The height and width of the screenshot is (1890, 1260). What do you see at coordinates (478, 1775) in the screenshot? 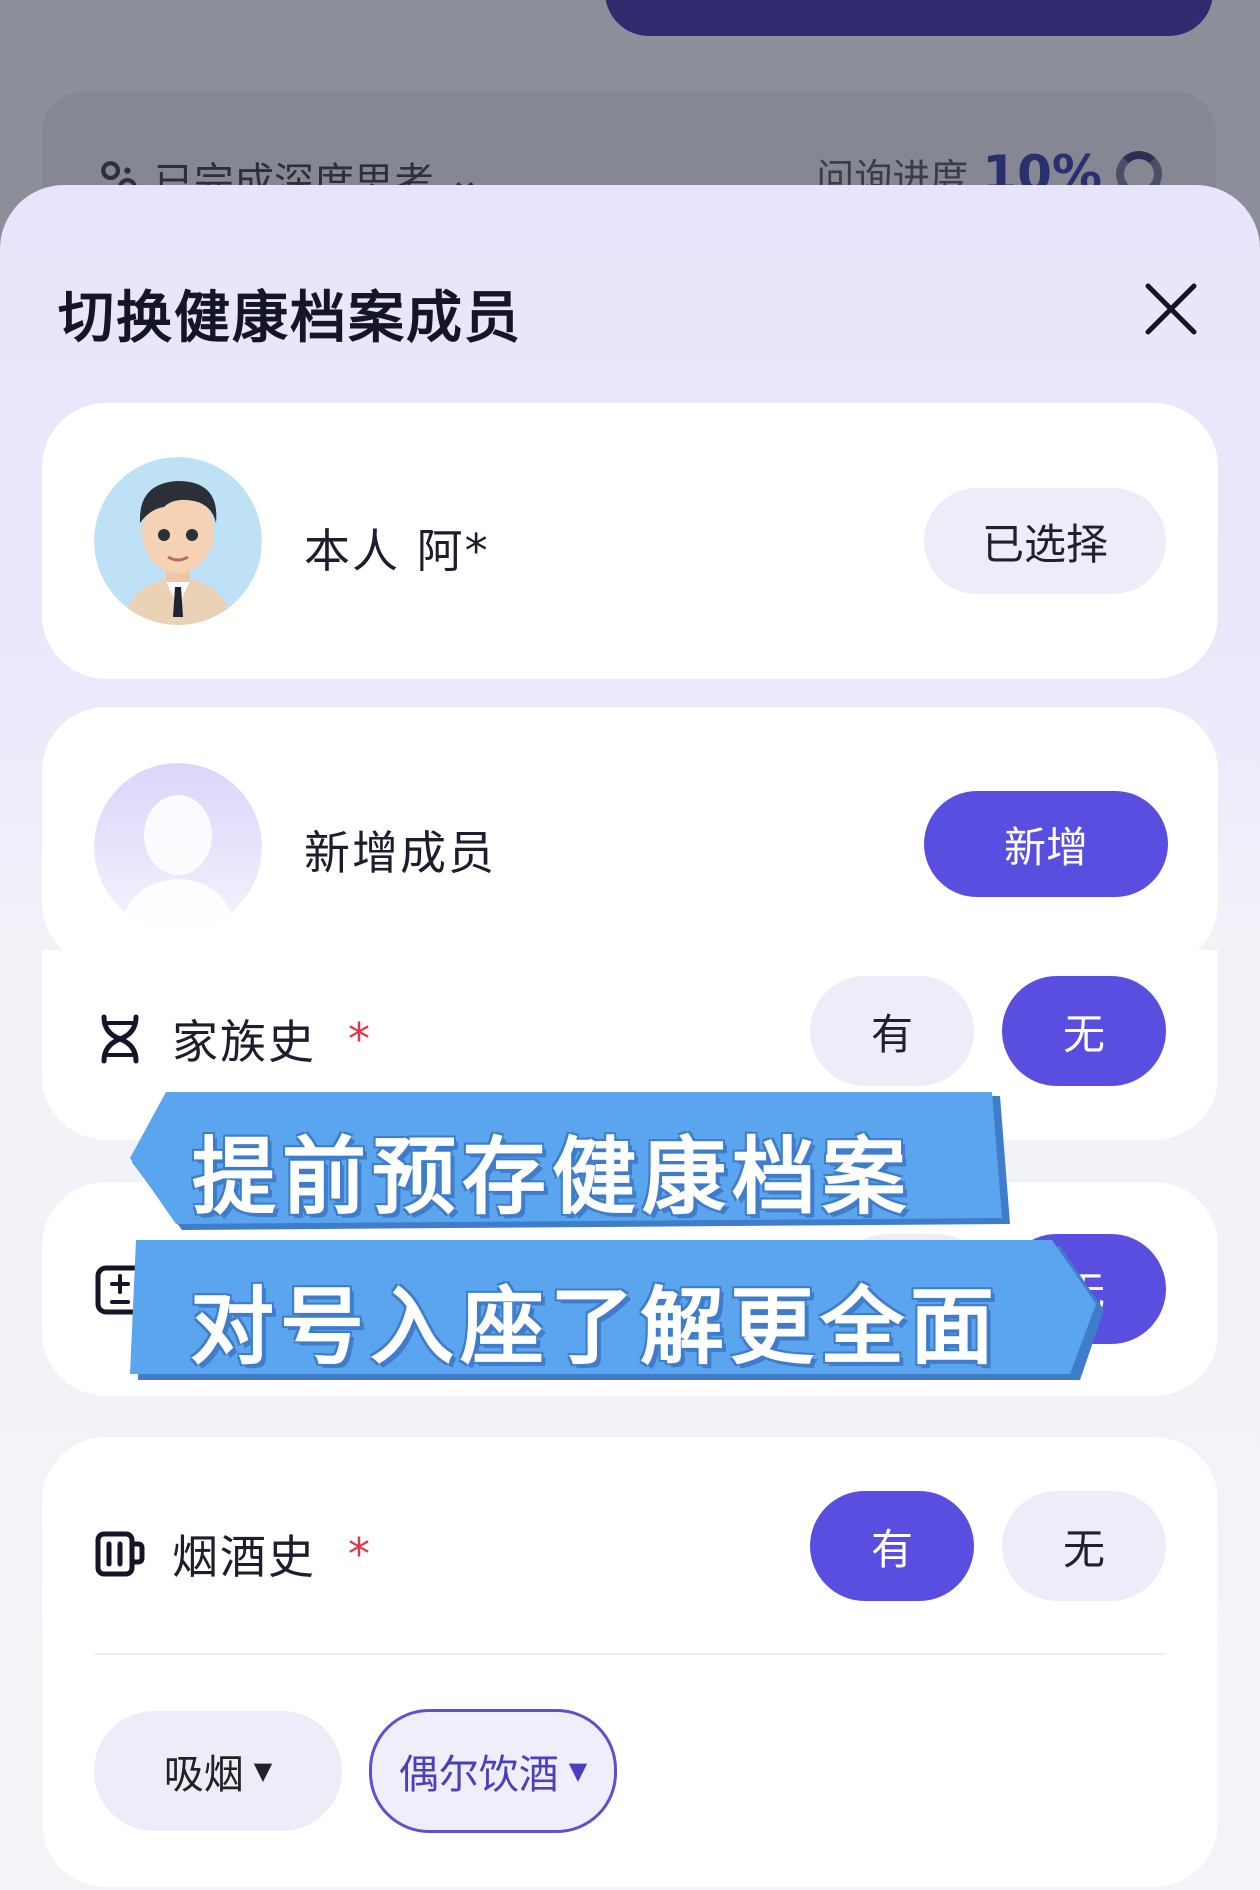
I see `drinking-chip-label: 偶尔饮酒` at bounding box center [478, 1775].